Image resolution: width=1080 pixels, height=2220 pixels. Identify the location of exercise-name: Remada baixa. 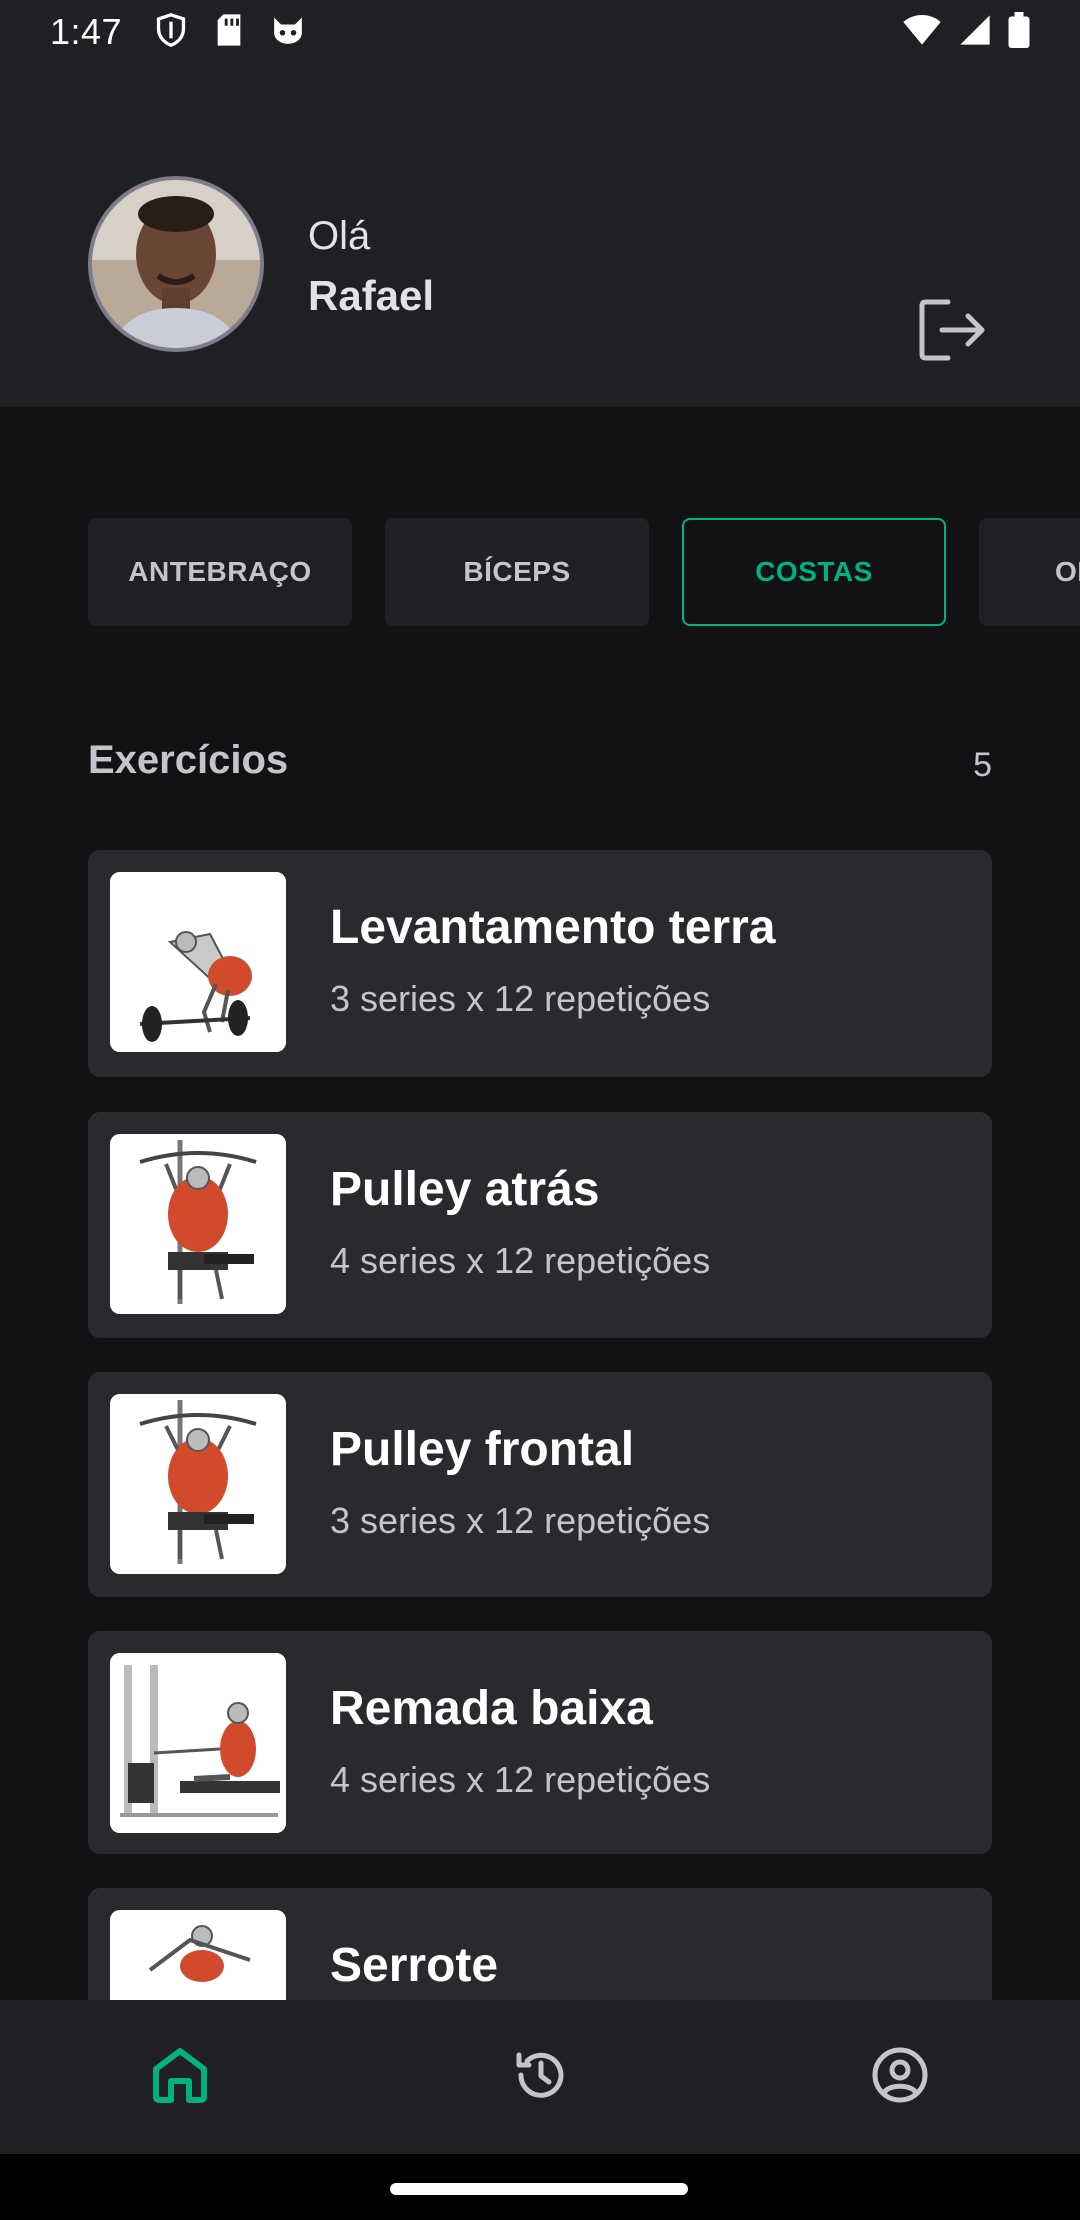
(491, 1708).